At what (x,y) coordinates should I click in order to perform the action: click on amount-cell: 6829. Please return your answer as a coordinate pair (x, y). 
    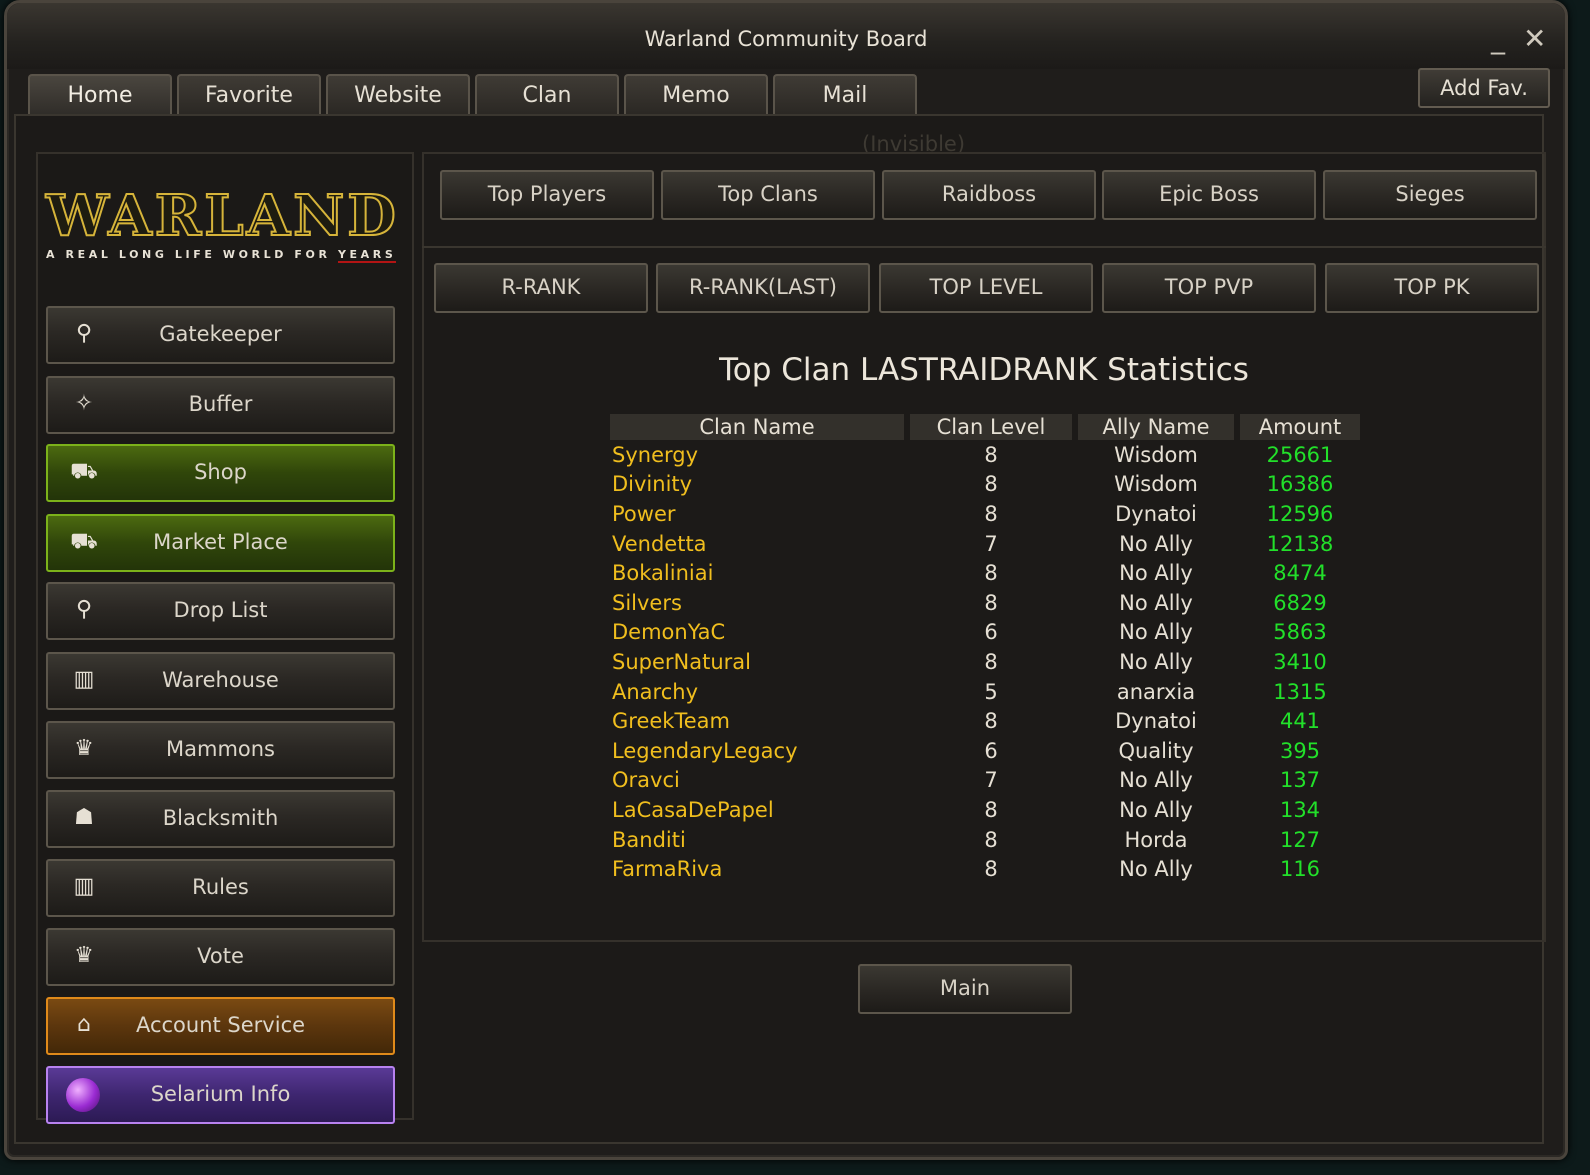
    Looking at the image, I should click on (1300, 602).